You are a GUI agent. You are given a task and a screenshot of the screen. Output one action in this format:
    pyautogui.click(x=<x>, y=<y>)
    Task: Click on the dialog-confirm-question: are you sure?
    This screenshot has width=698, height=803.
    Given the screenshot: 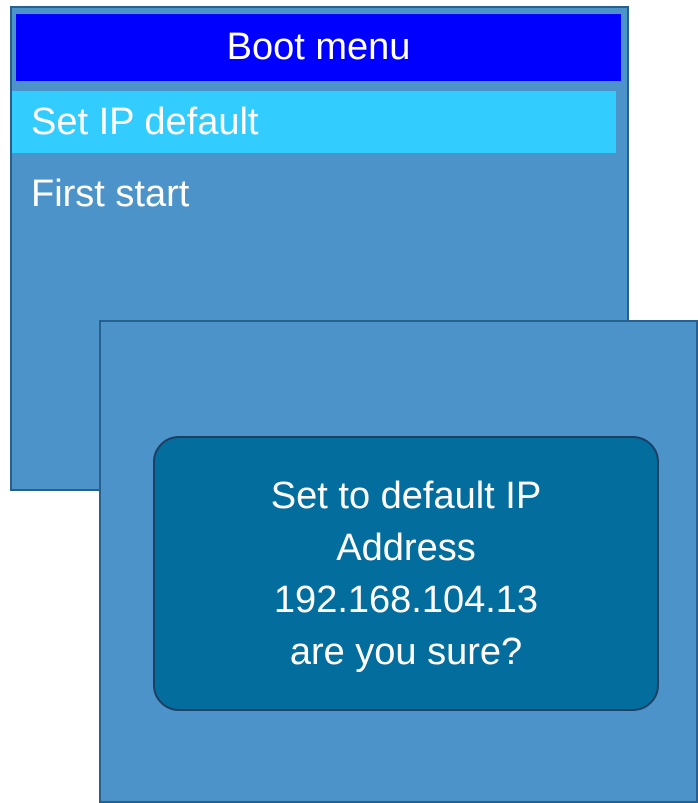 What is the action you would take?
    pyautogui.click(x=406, y=651)
    